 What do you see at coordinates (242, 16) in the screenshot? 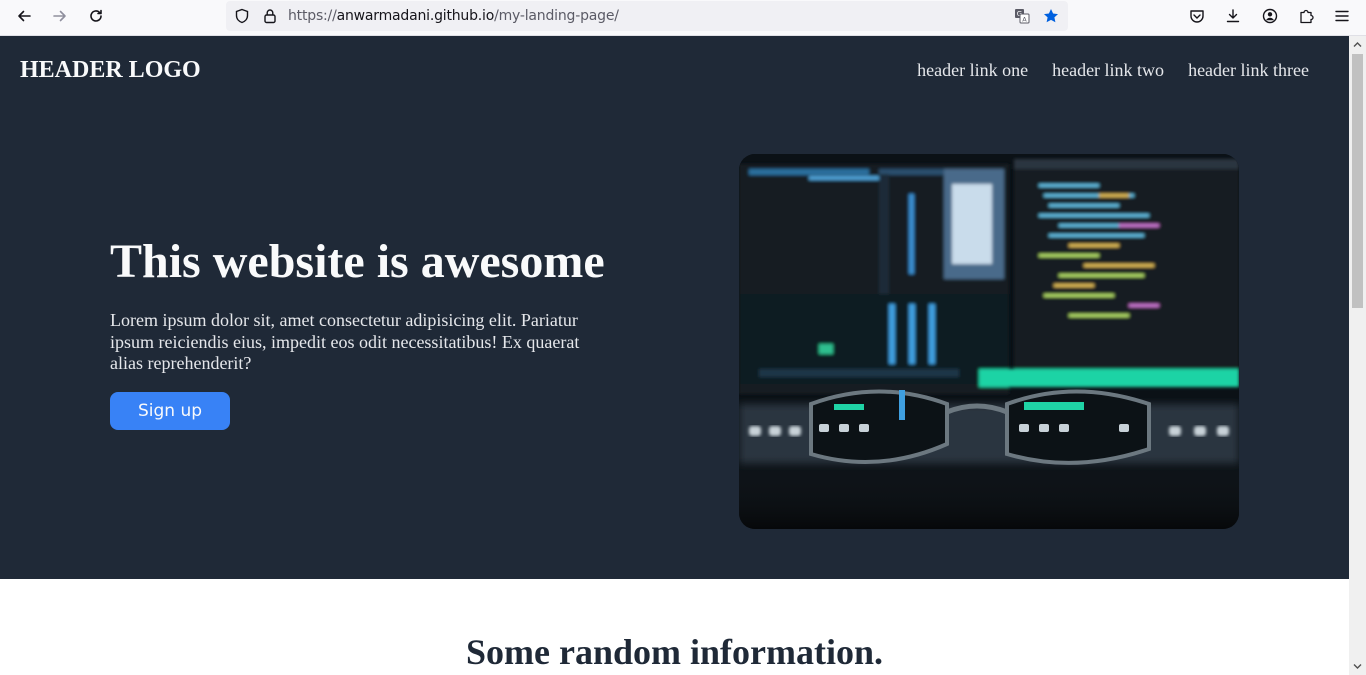
I see `shield-icon` at bounding box center [242, 16].